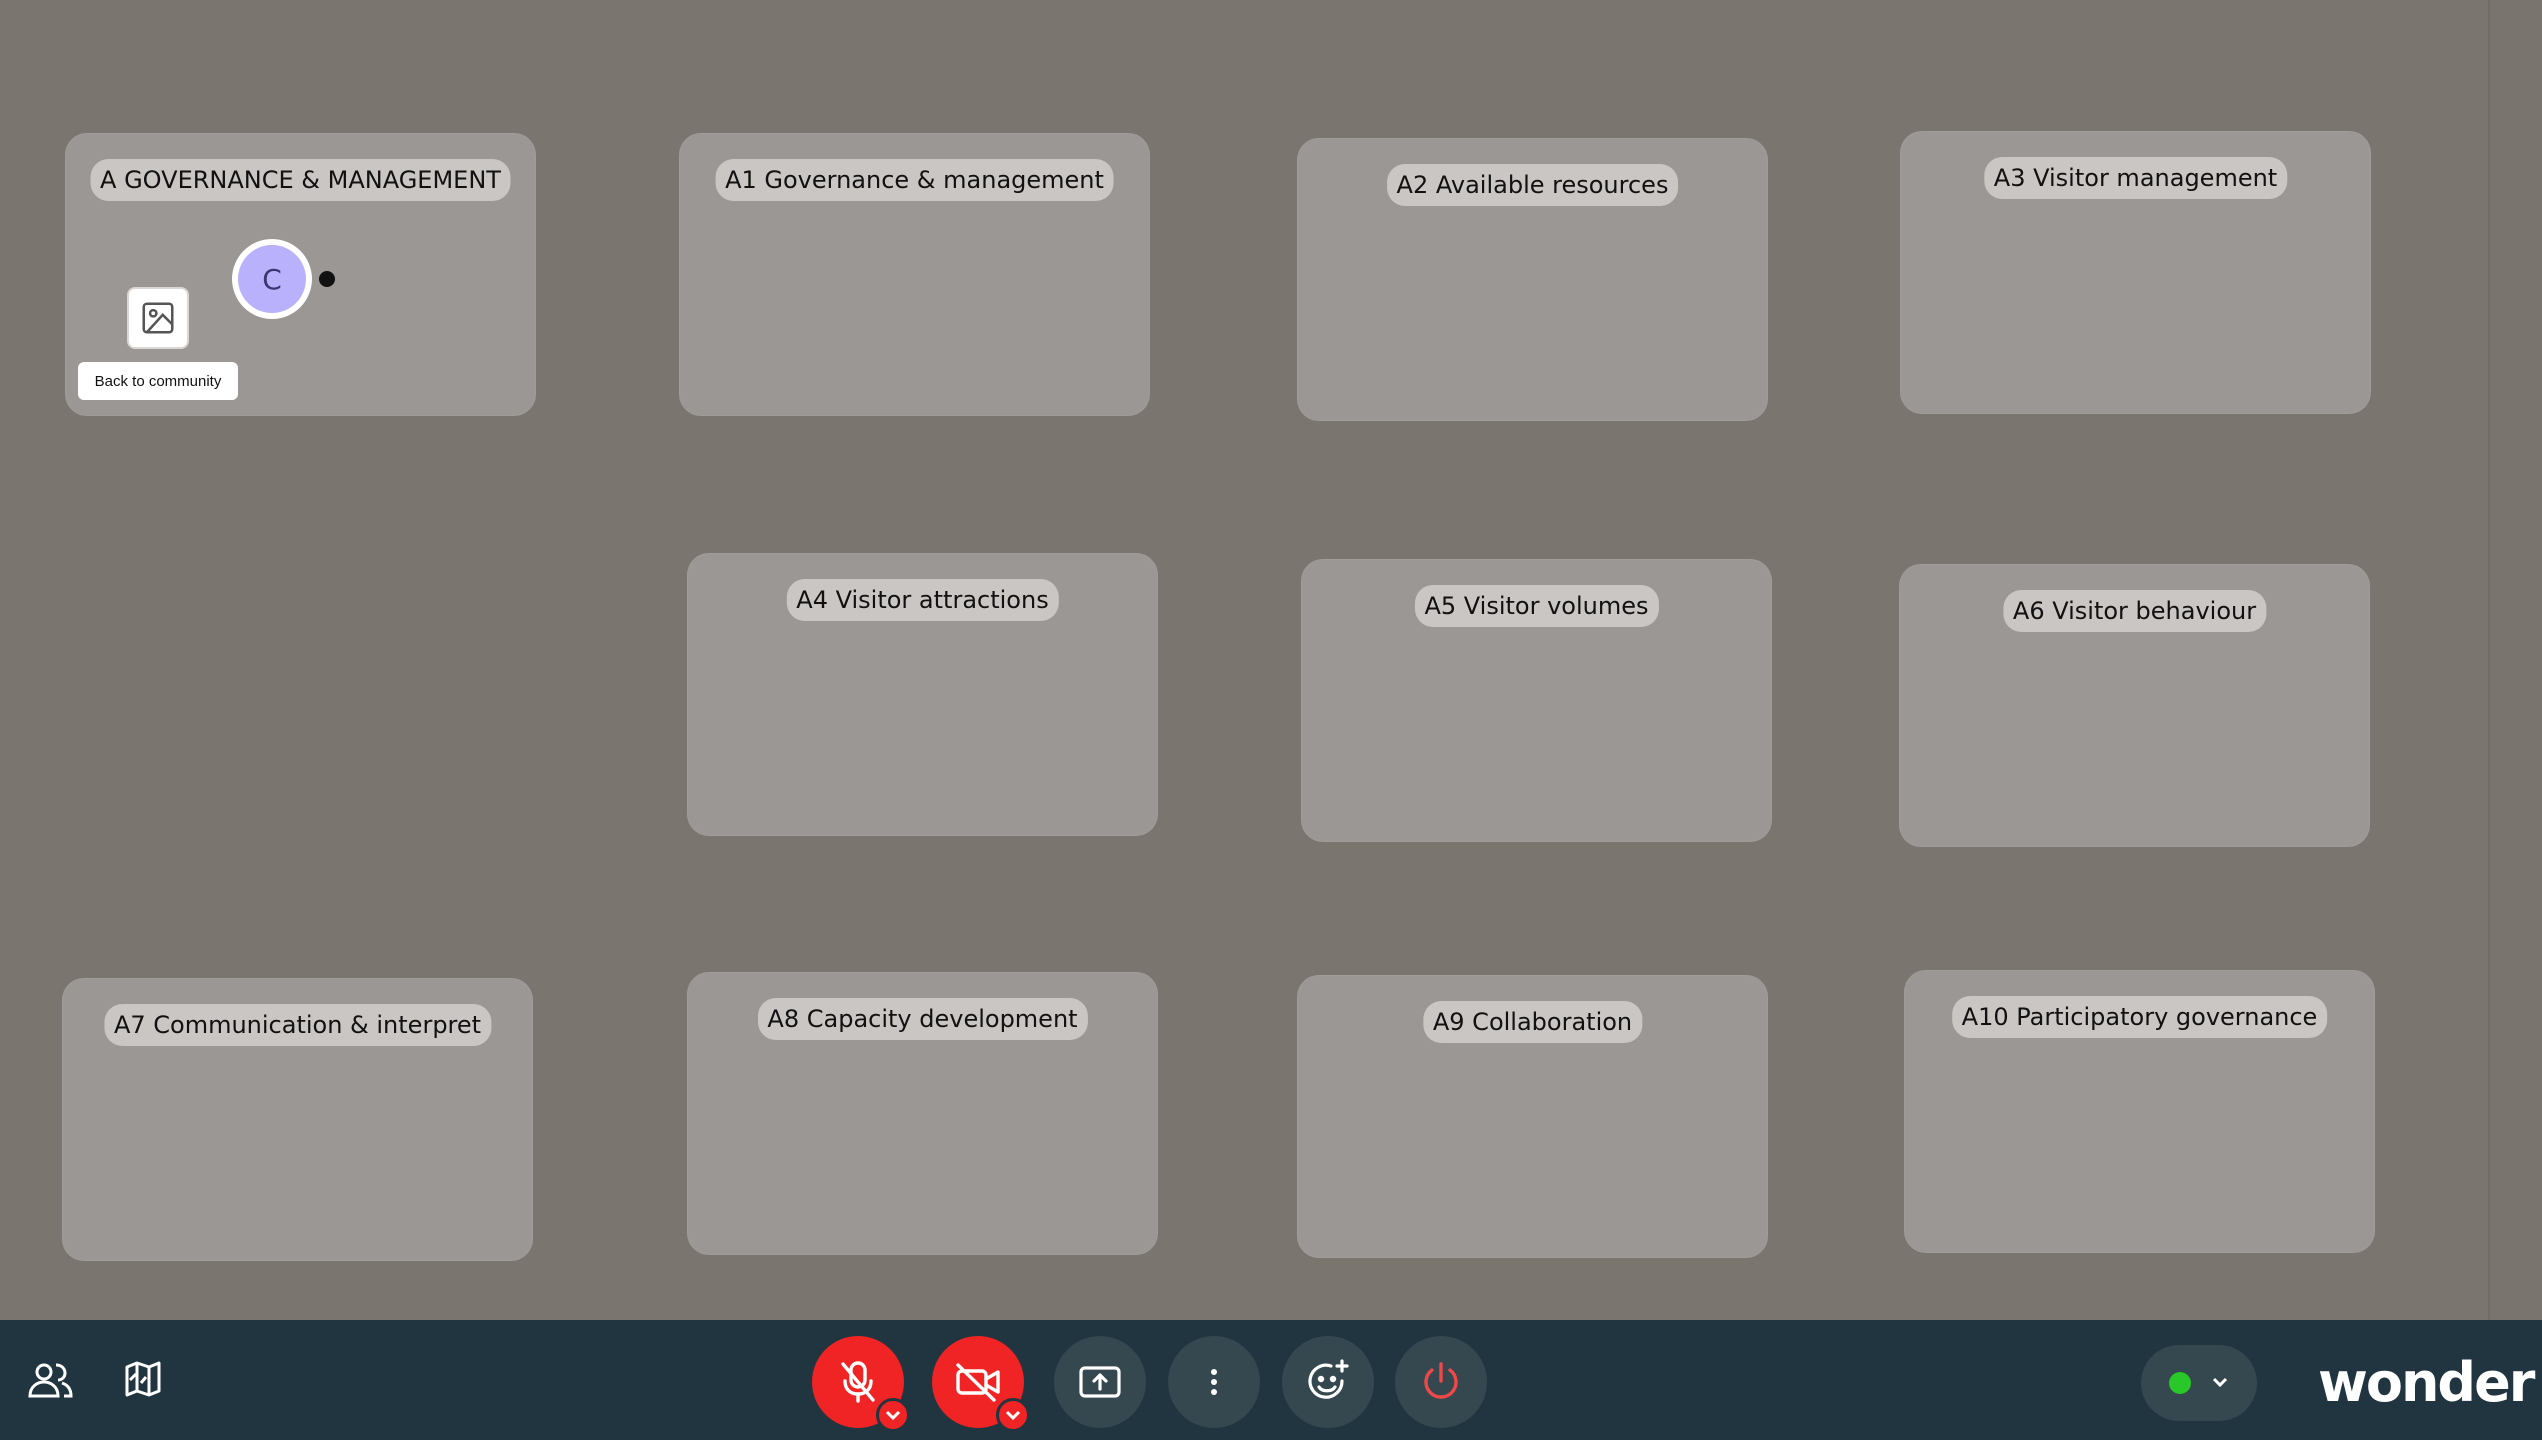  Describe the element at coordinates (858, 1382) in the screenshot. I see `mic-off-icon` at that location.